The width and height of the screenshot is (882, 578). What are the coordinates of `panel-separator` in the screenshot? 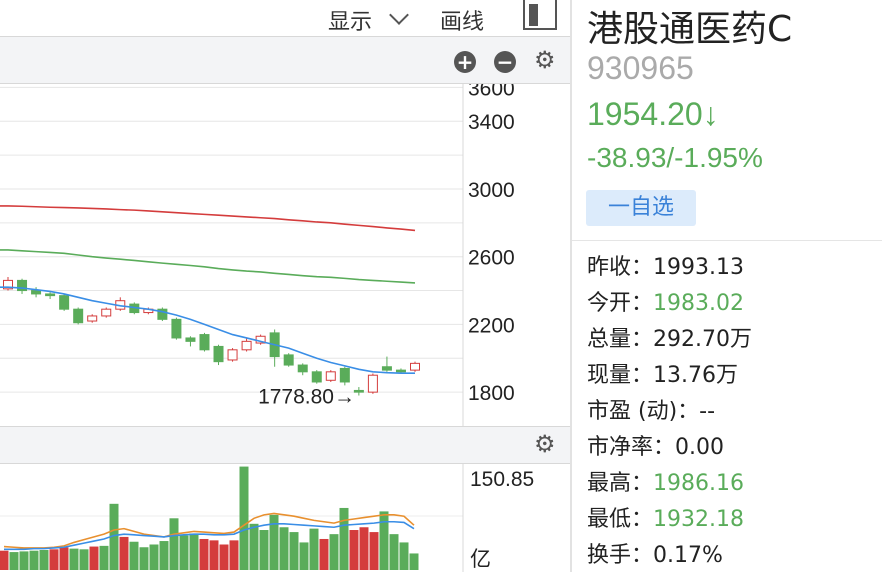 It's located at (727, 240).